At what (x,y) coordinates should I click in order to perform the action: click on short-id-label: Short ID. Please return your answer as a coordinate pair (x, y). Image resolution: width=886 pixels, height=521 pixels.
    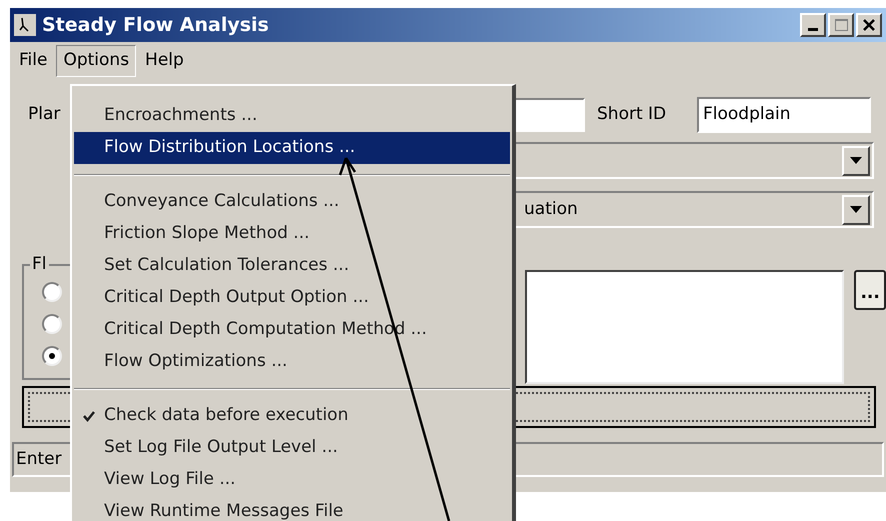
    Looking at the image, I should click on (632, 114).